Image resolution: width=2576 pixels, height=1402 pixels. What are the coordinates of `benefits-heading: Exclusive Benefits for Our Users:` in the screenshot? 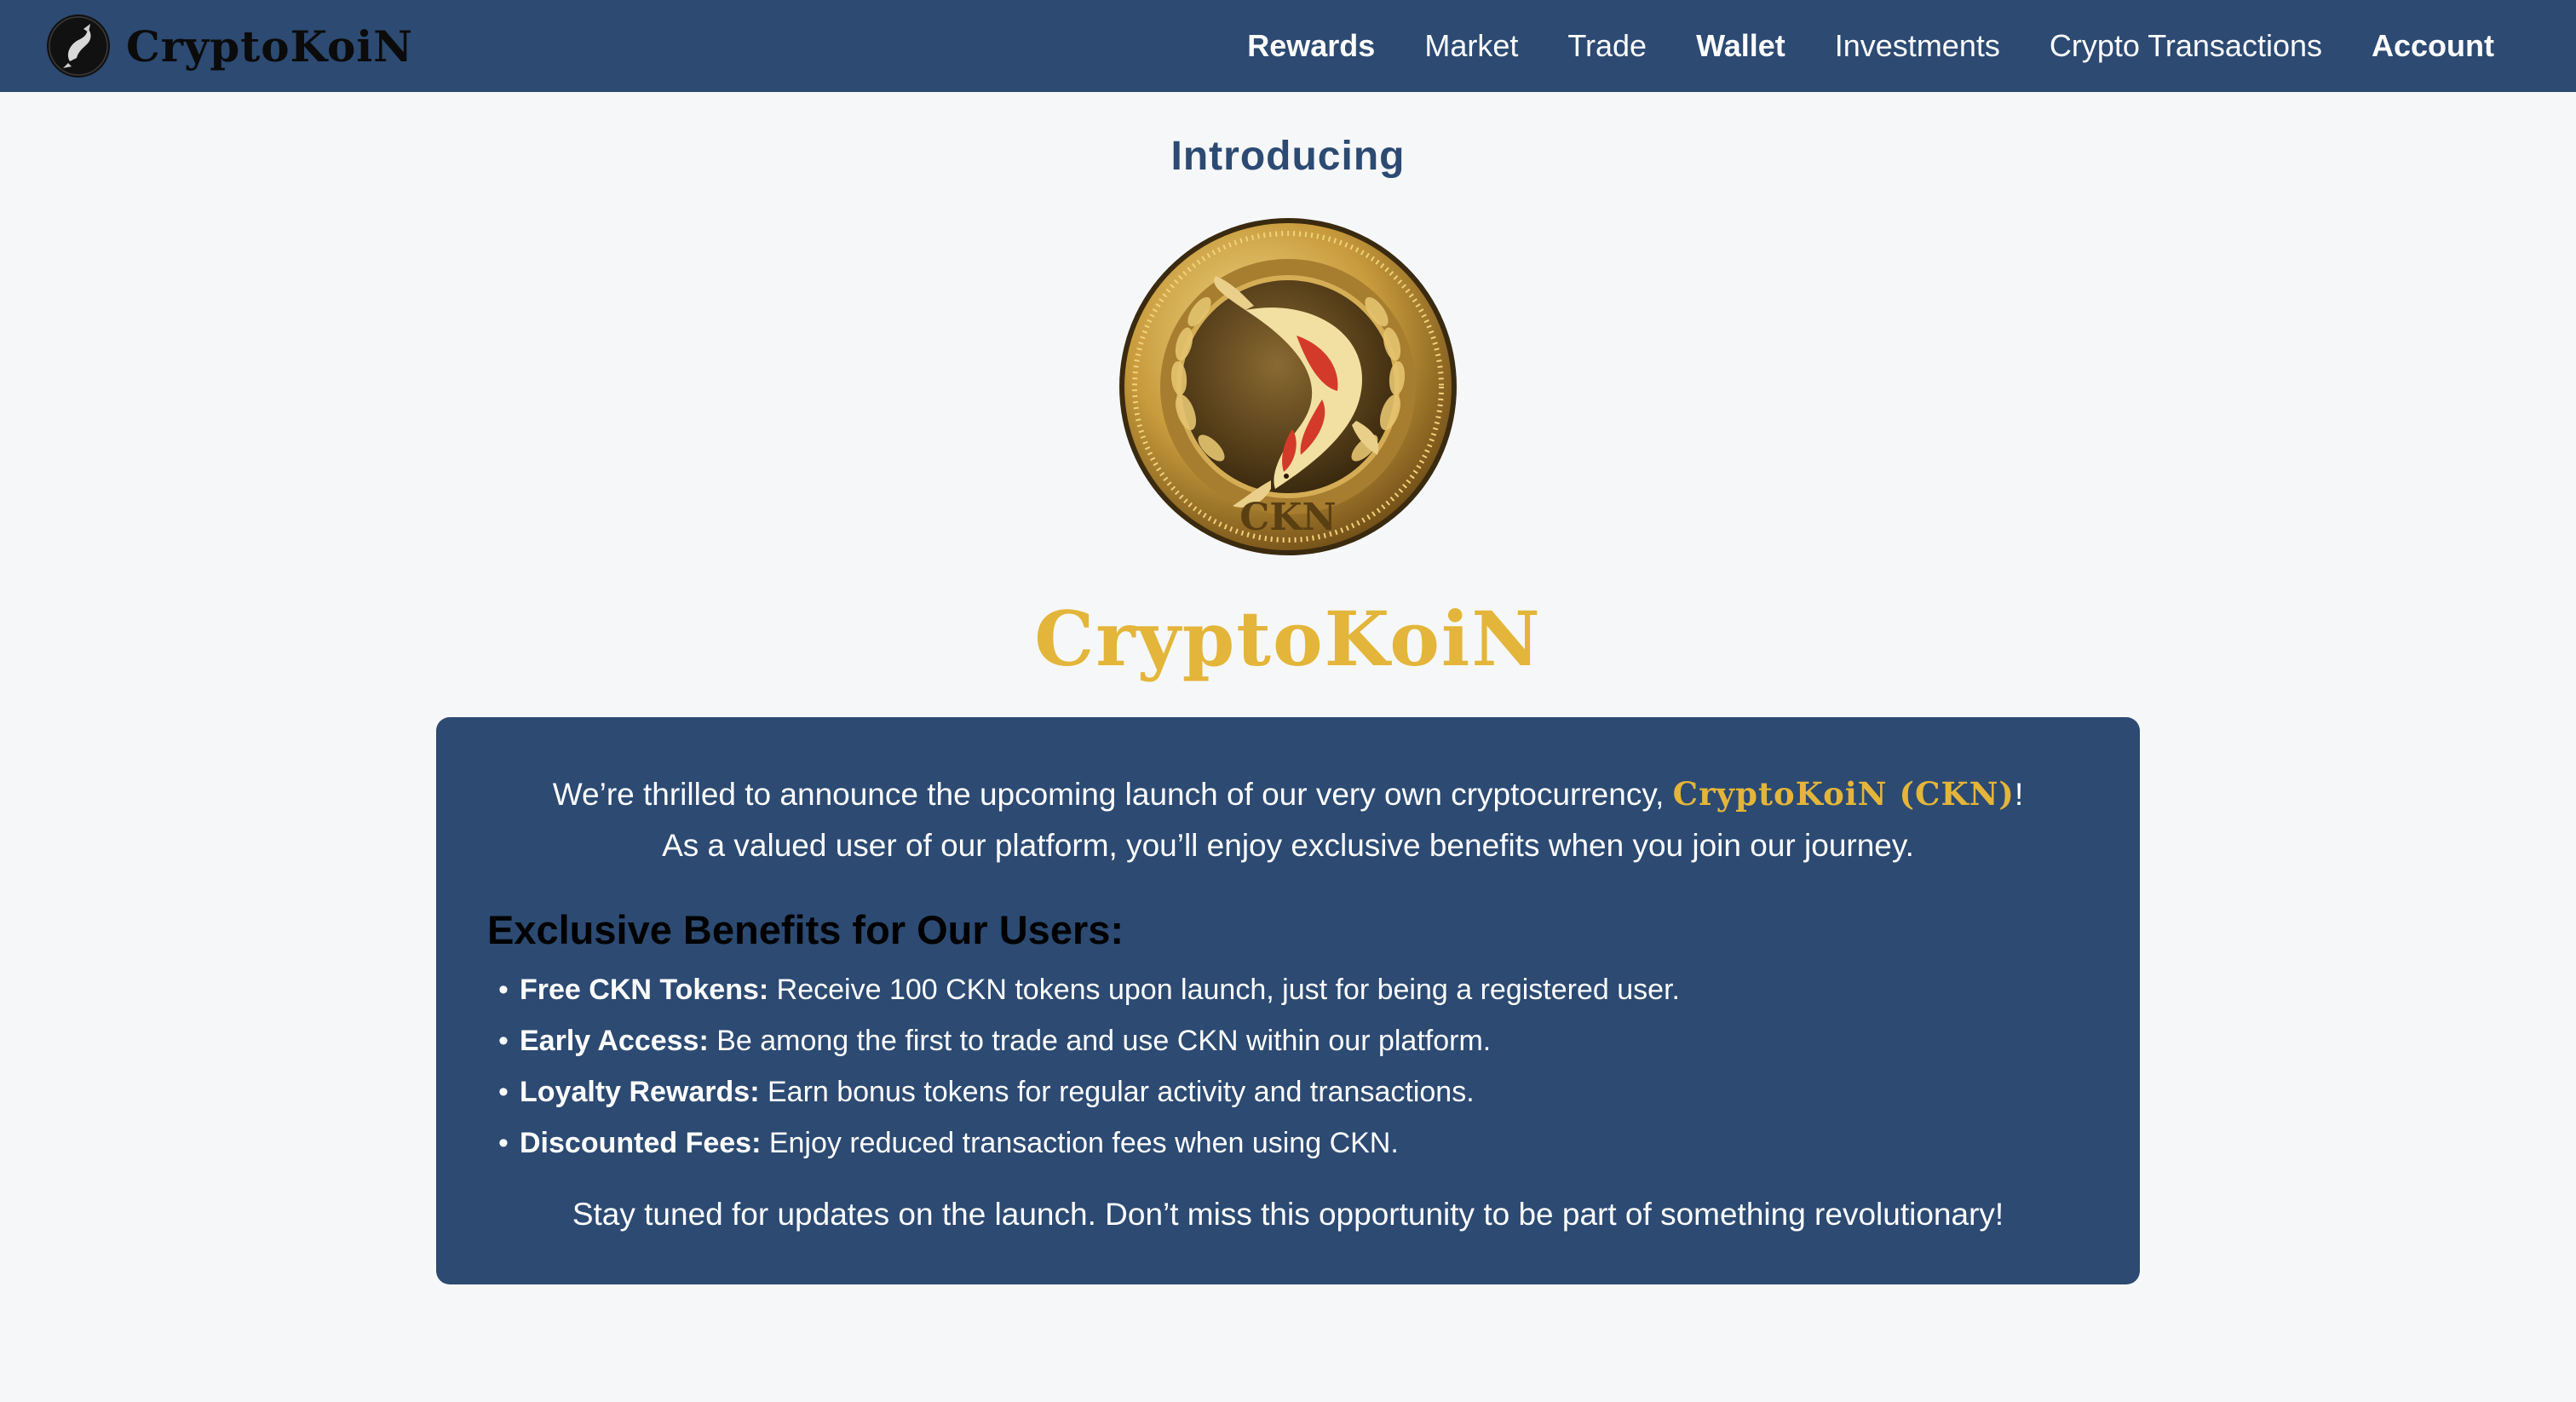 It's located at (806, 929).